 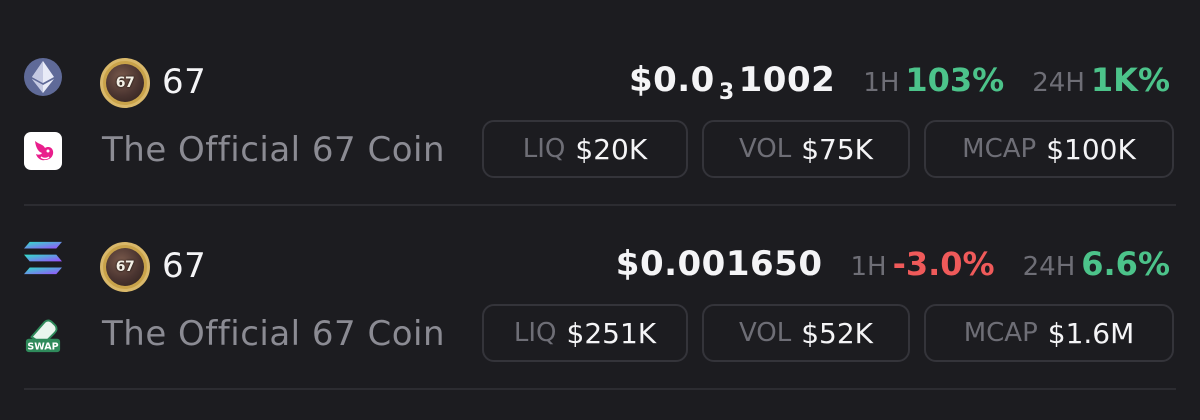 I want to click on liquidity-pill: LIQ $251K, so click(x=585, y=333).